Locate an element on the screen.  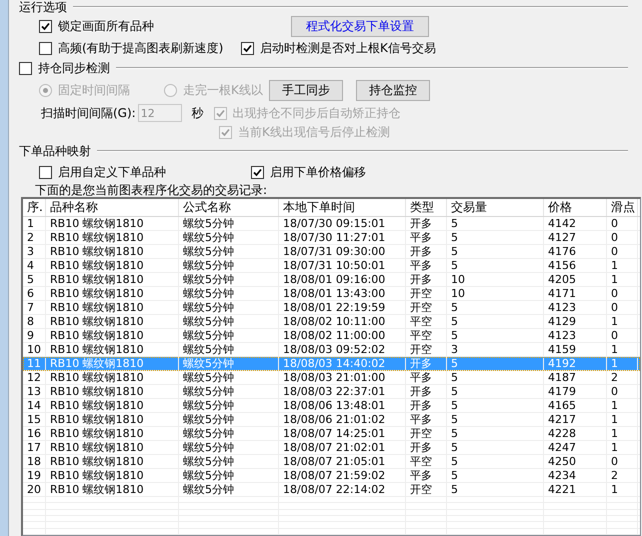
table-row: 3 RB10 螺纹钢1810 螺纹5分钟 18/07/31 09:30:00 开多 5 4176 0 is located at coordinates (331, 252).